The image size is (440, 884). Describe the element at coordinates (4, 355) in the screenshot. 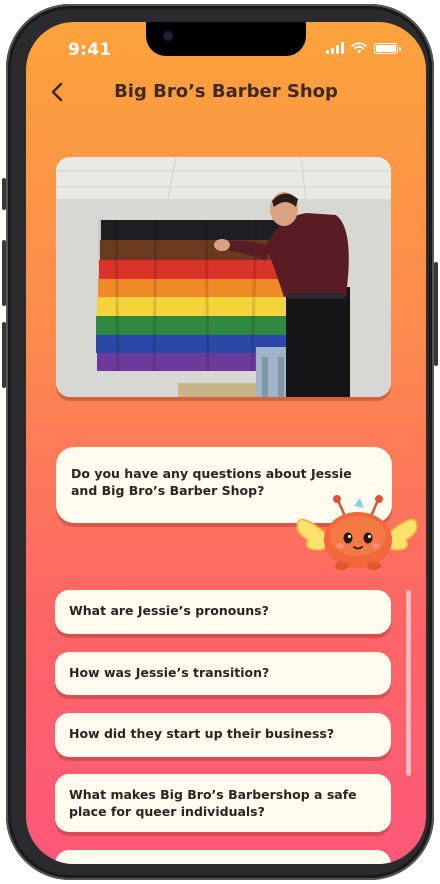

I see `volume-down-button` at that location.